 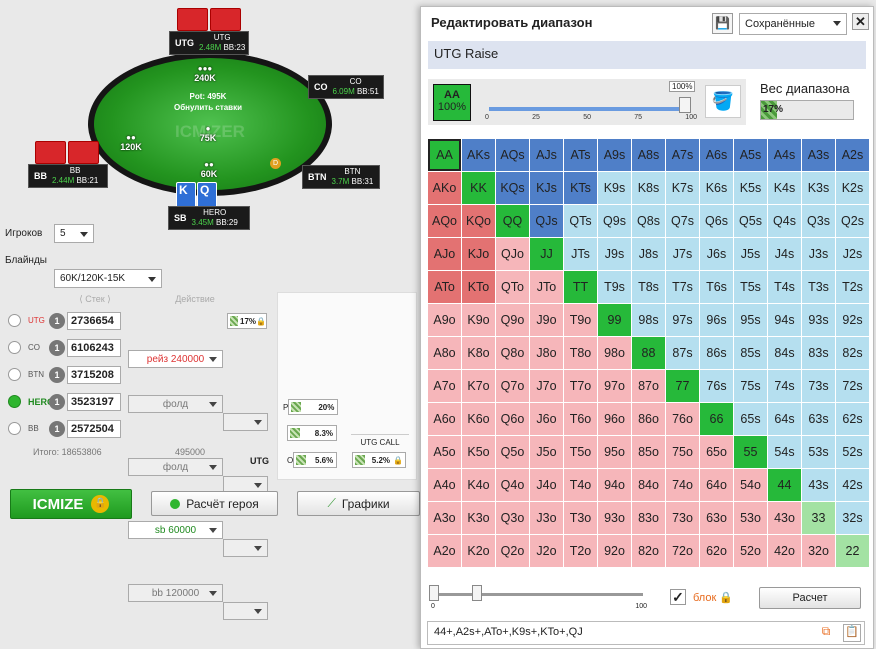 What do you see at coordinates (580, 221) in the screenshot?
I see `hand-cell-qts: QTs` at bounding box center [580, 221].